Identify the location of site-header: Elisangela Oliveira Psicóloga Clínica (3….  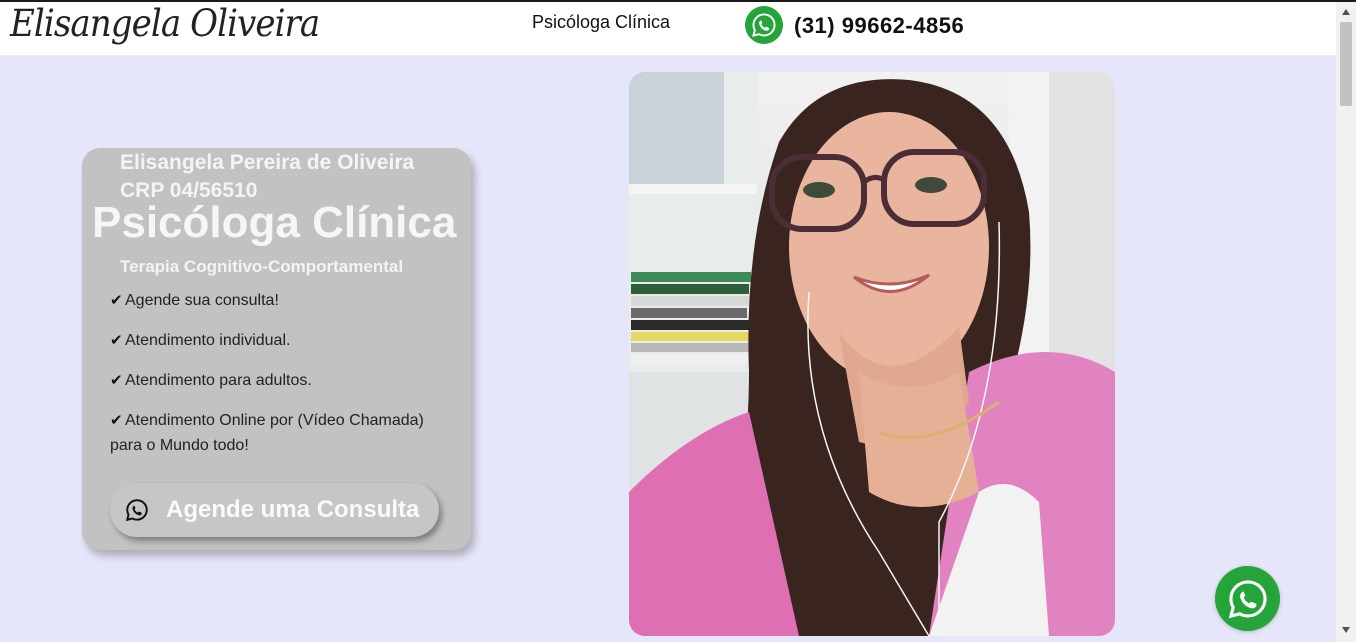
(668, 29).